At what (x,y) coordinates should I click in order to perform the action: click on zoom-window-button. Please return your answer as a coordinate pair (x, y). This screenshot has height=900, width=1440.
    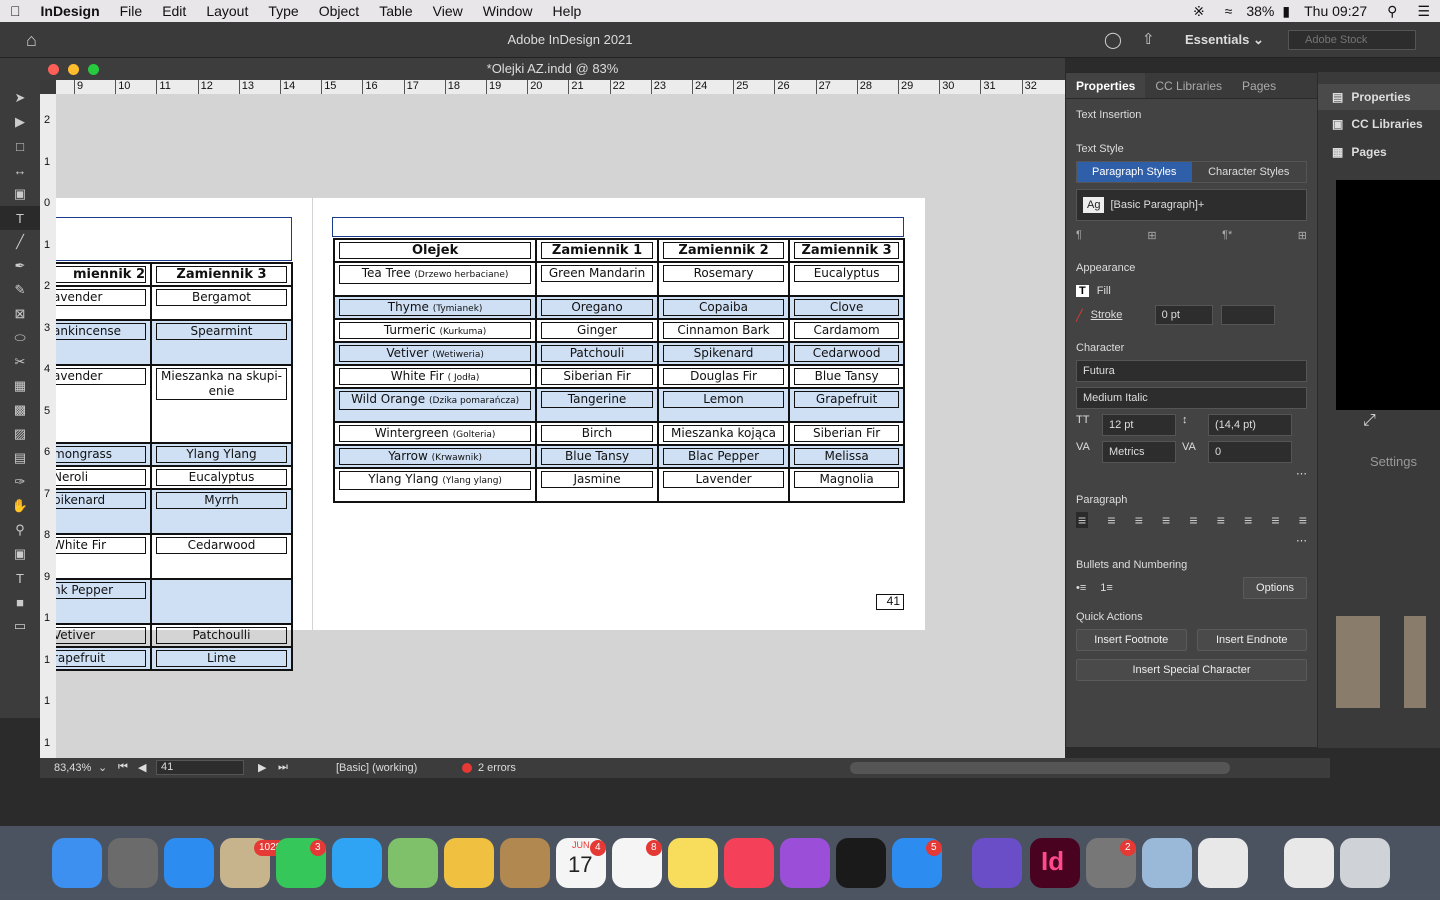
    Looking at the image, I should click on (93, 69).